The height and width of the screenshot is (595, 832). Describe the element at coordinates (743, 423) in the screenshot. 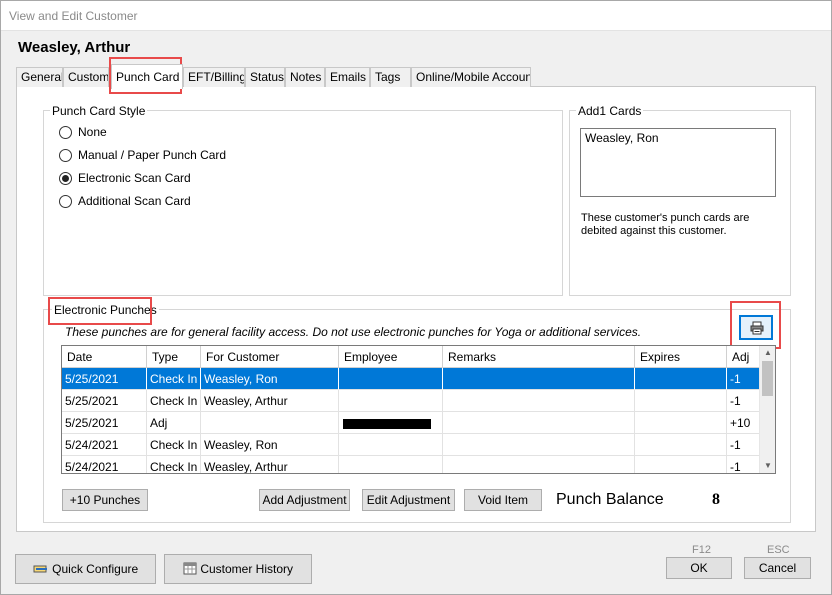

I see `cell-adj: +10` at that location.